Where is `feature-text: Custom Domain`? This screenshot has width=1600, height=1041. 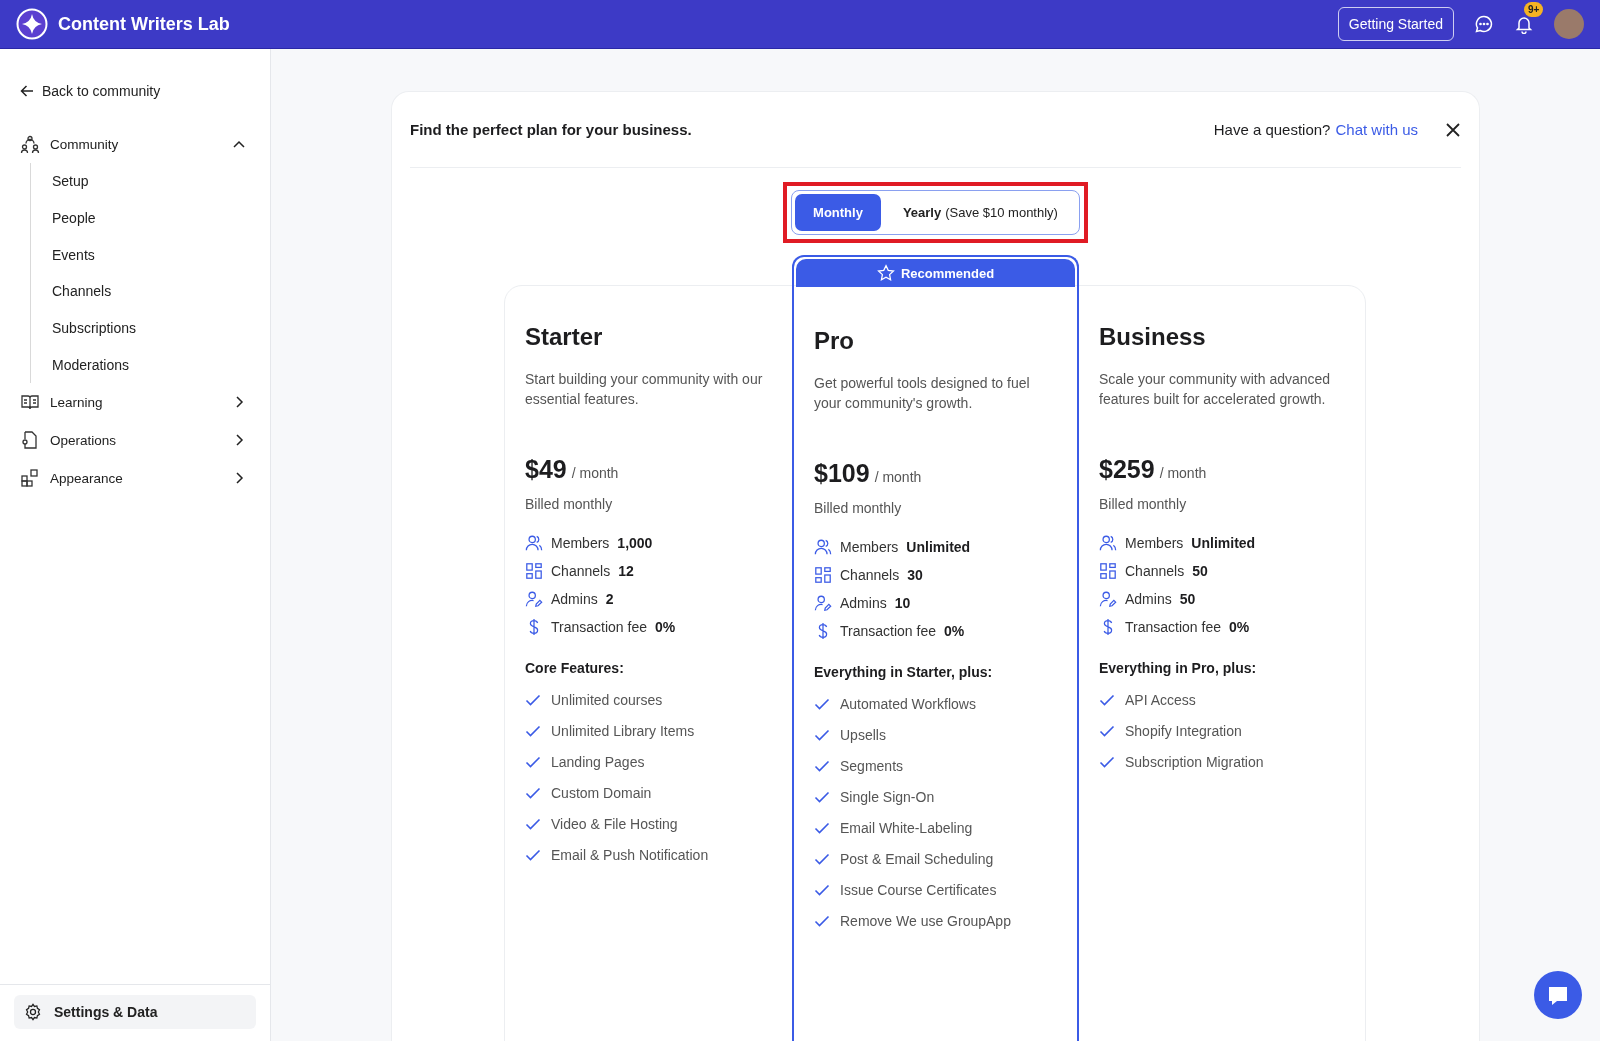
feature-text: Custom Domain is located at coordinates (601, 792).